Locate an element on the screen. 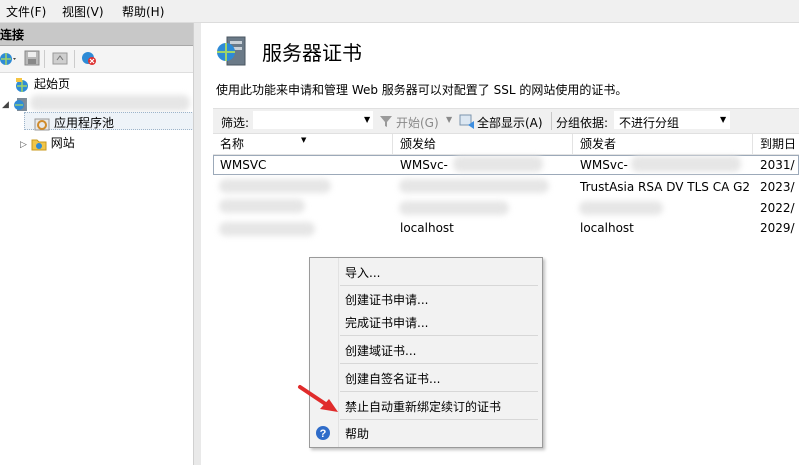 This screenshot has height=465, width=799. cell-expiration: 2029/ is located at coordinates (777, 228).